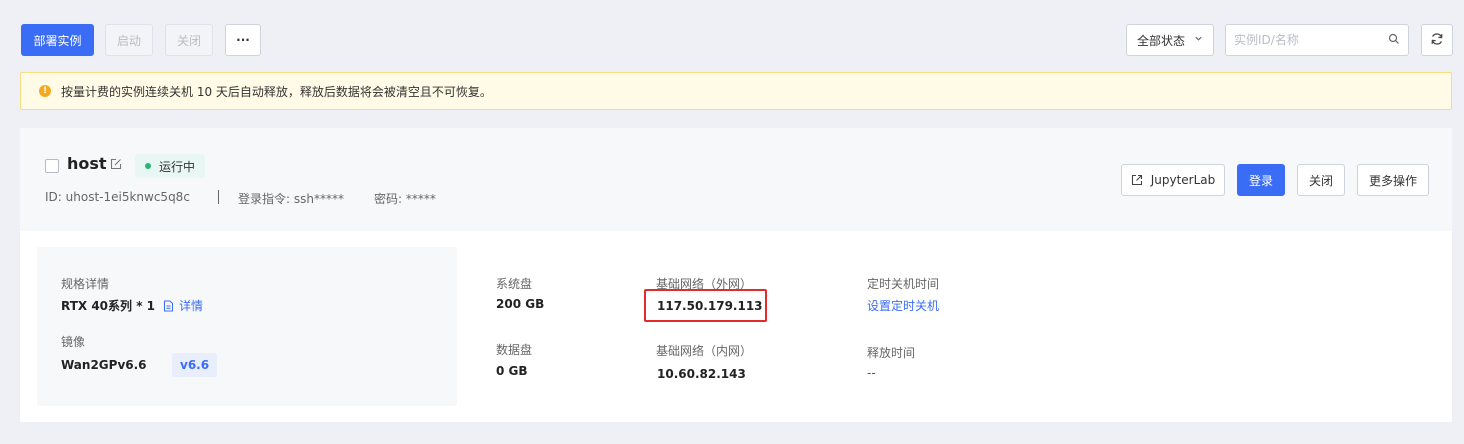 The height and width of the screenshot is (444, 1464). I want to click on start-button: 启动, so click(129, 40).